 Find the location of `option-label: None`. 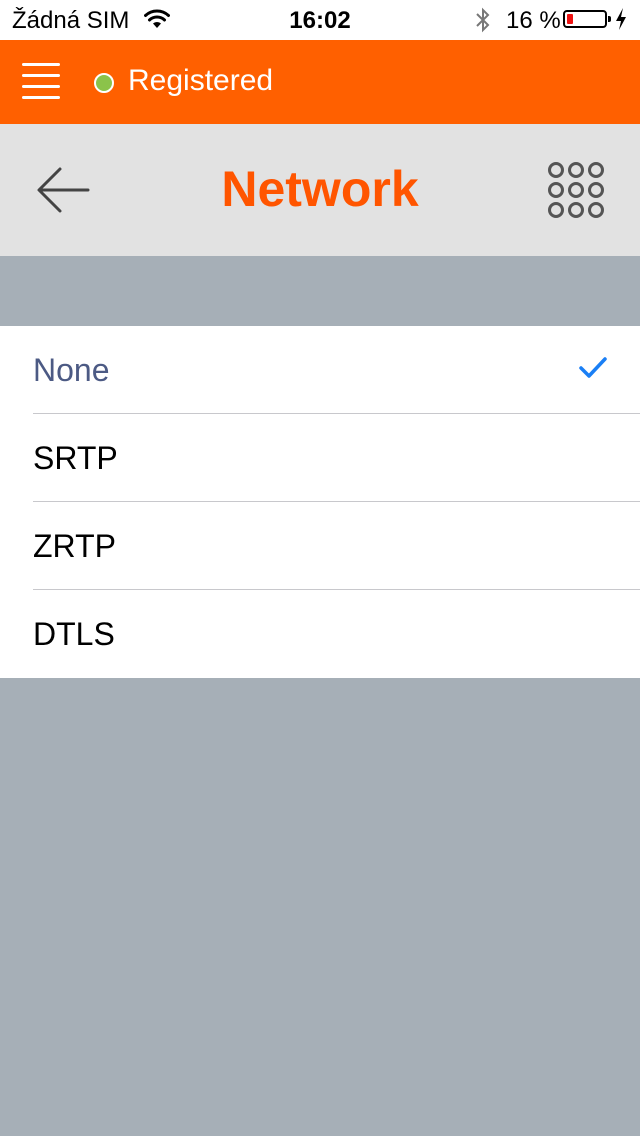

option-label: None is located at coordinates (71, 370).